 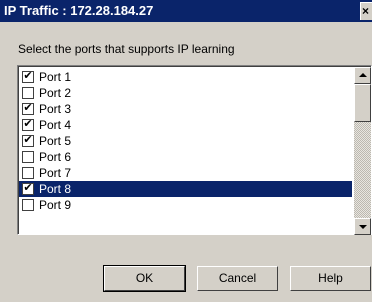 What do you see at coordinates (362, 103) in the screenshot?
I see `scrollbar-thumb` at bounding box center [362, 103].